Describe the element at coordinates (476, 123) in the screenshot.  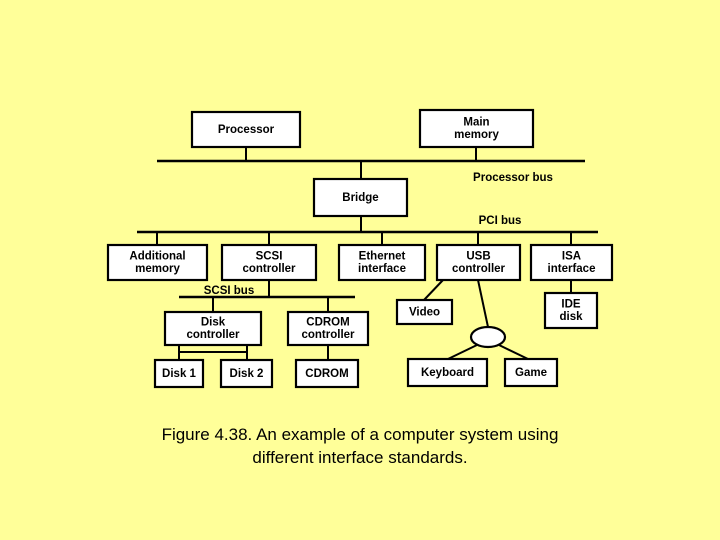
I see `main-memory-label-line-1: Main` at that location.